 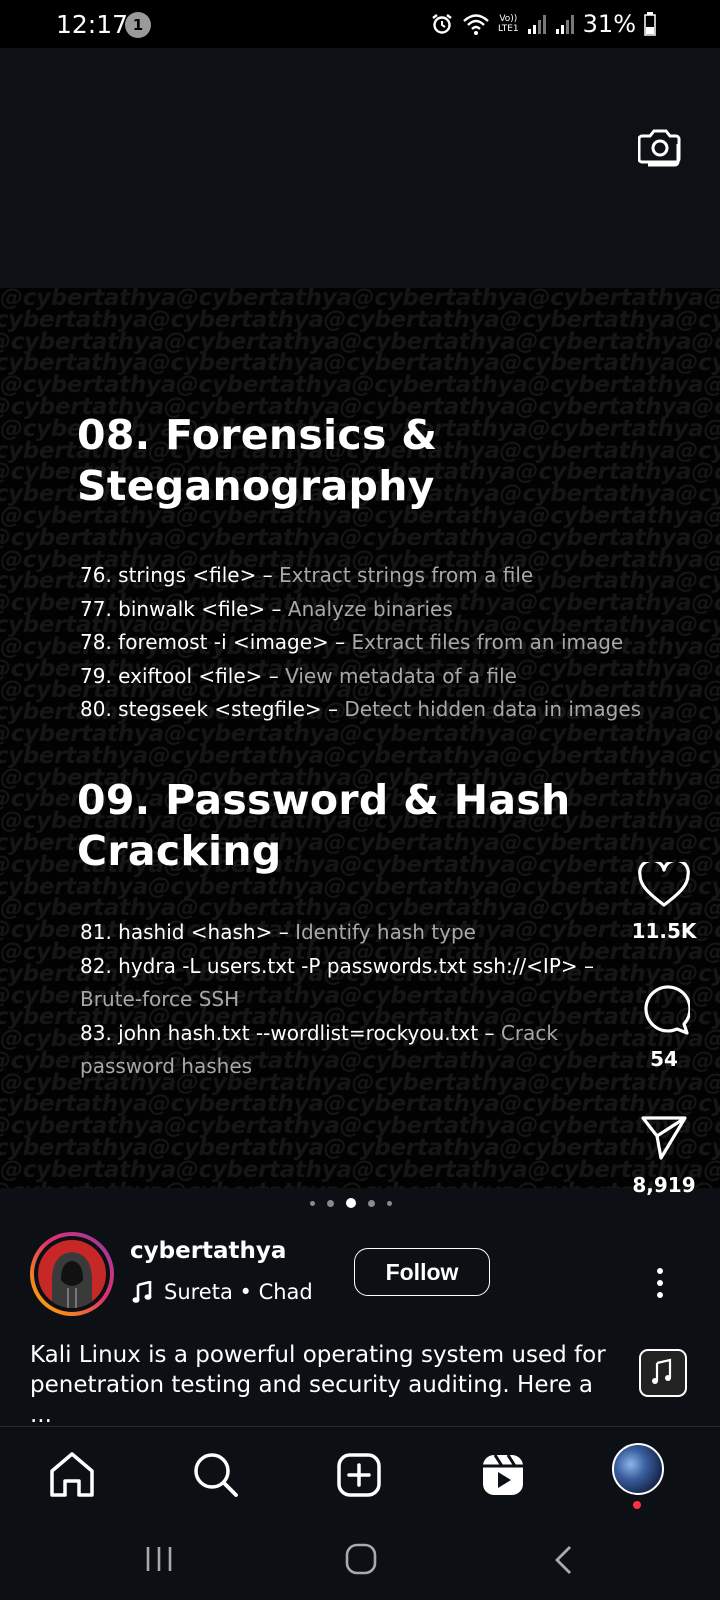 I want to click on nav-home, so click(x=72, y=1475).